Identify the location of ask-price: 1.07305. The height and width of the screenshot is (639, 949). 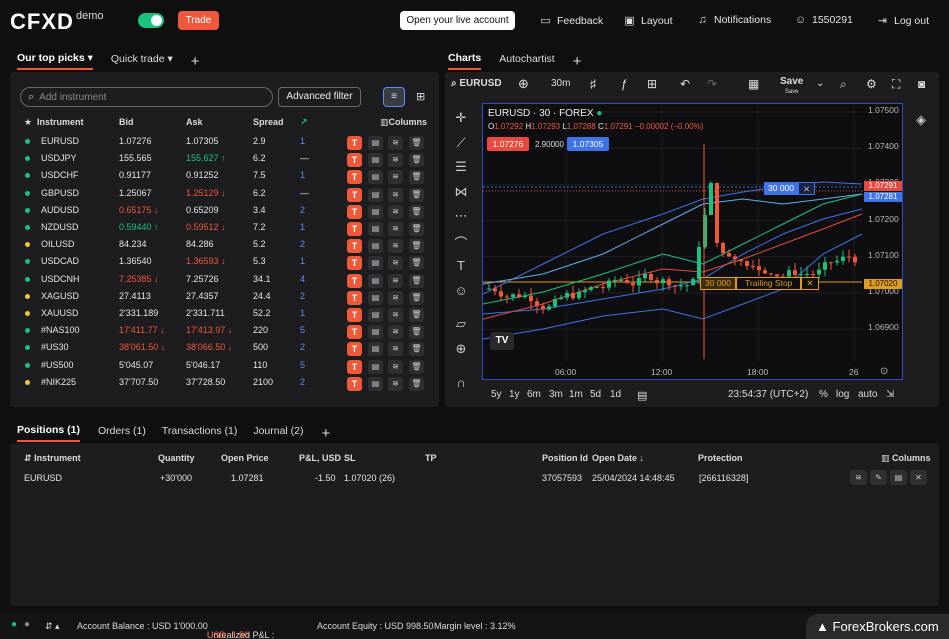
(202, 141).